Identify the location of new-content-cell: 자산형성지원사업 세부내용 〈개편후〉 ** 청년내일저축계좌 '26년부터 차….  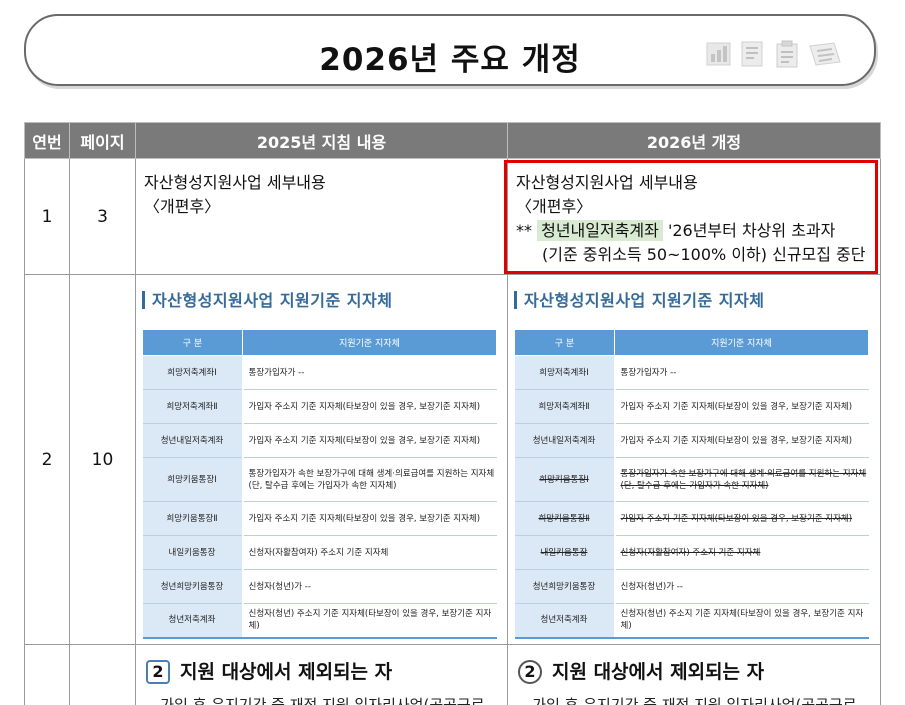
(694, 216).